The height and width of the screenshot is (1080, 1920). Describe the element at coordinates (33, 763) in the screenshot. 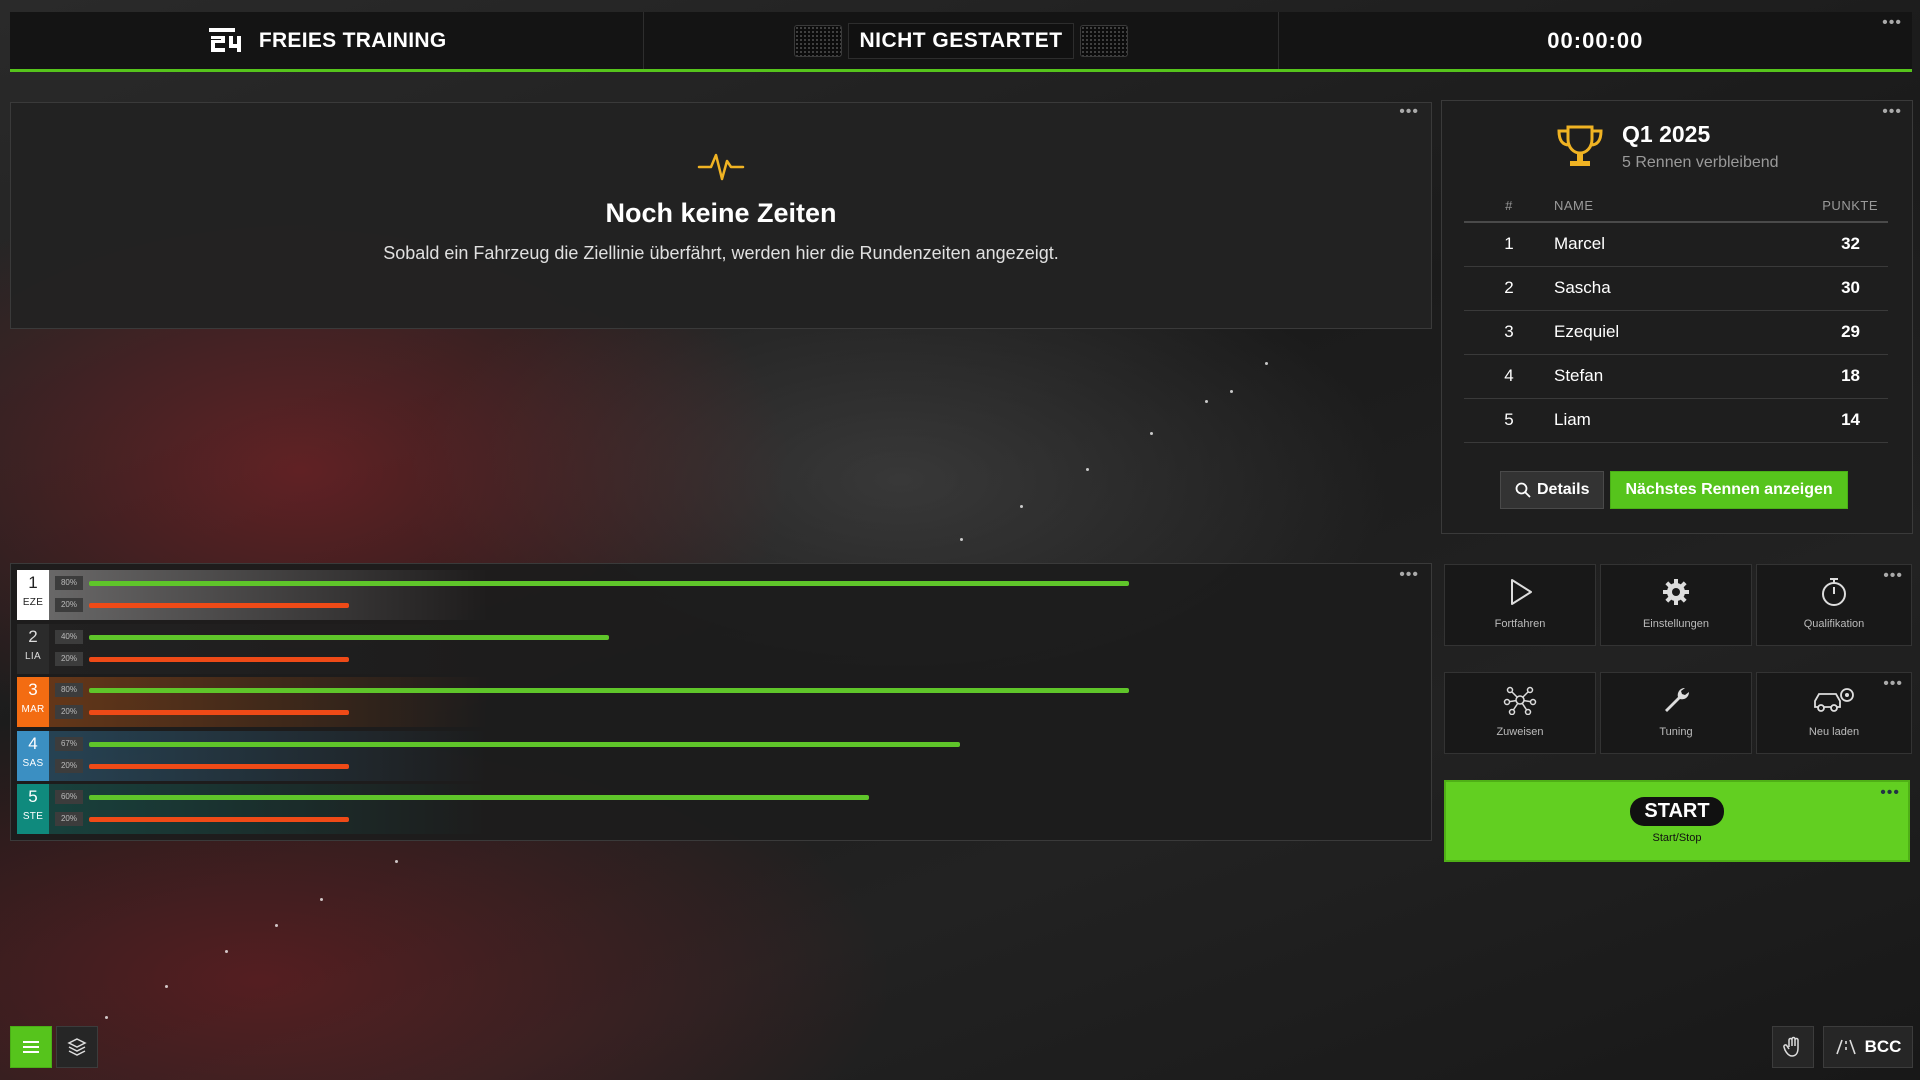

I see `driver-code: SAS` at that location.